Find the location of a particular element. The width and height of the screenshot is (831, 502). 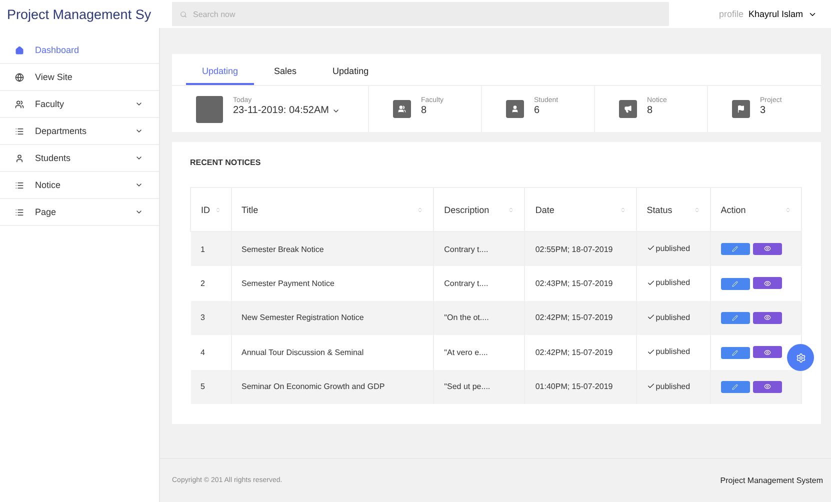

sidebar-item: Departments is located at coordinates (79, 131).